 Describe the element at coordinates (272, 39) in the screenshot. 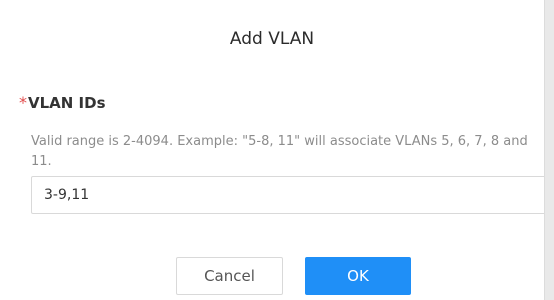

I see `dialog-title: Add VLAN` at that location.